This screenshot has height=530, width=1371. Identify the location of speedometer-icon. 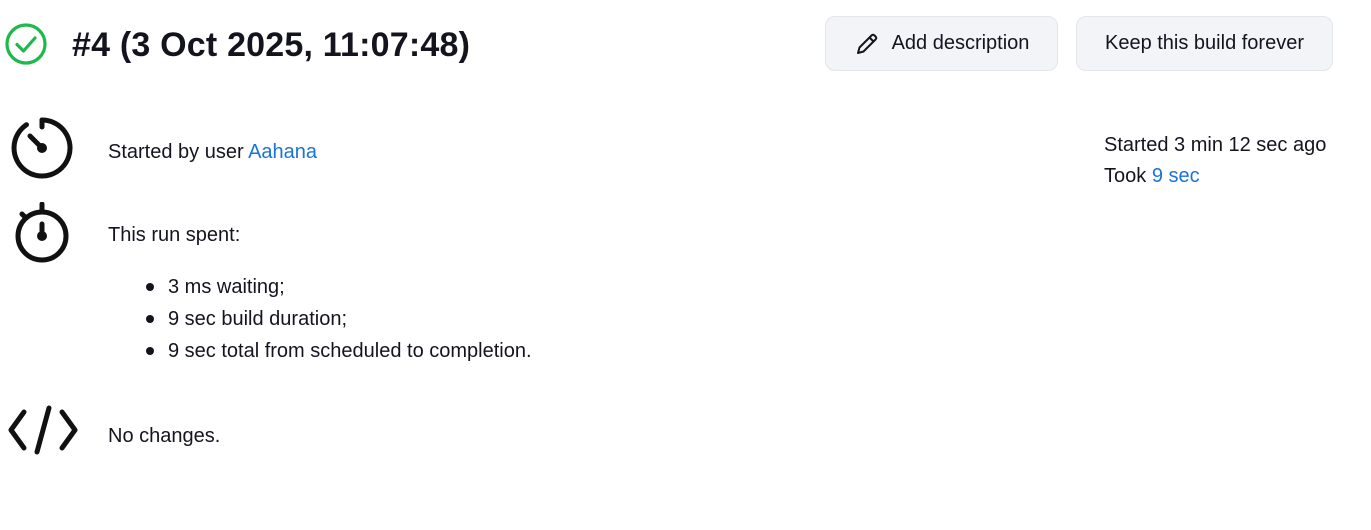
(42, 148).